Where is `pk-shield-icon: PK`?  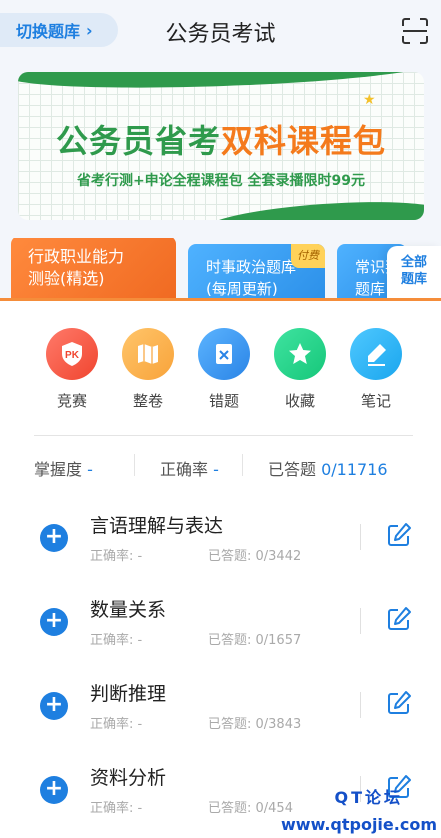 pk-shield-icon: PK is located at coordinates (72, 354).